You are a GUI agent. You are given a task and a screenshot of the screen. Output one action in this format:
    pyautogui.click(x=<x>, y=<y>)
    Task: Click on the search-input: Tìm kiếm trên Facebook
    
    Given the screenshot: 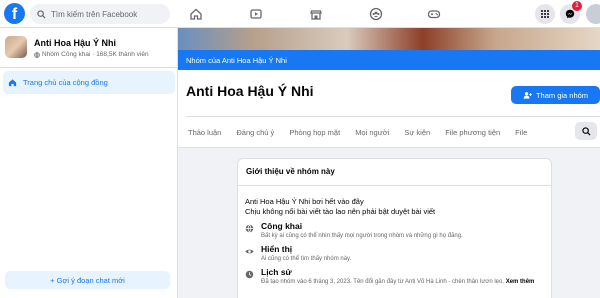 What is the action you would take?
    pyautogui.click(x=100, y=14)
    